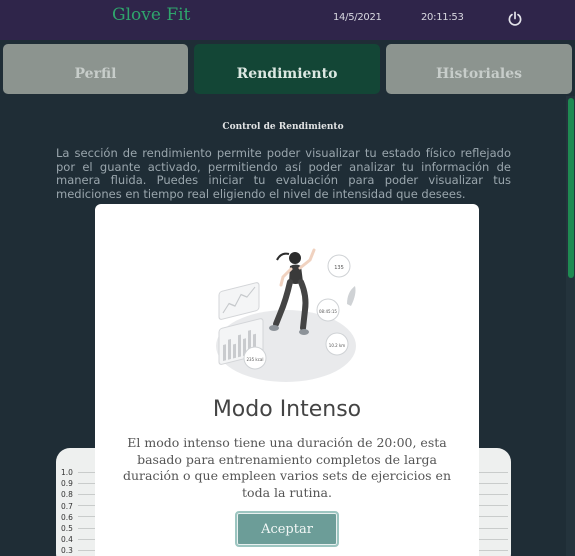  What do you see at coordinates (287, 409) in the screenshot?
I see `dialog-title: Modo Intenso` at bounding box center [287, 409].